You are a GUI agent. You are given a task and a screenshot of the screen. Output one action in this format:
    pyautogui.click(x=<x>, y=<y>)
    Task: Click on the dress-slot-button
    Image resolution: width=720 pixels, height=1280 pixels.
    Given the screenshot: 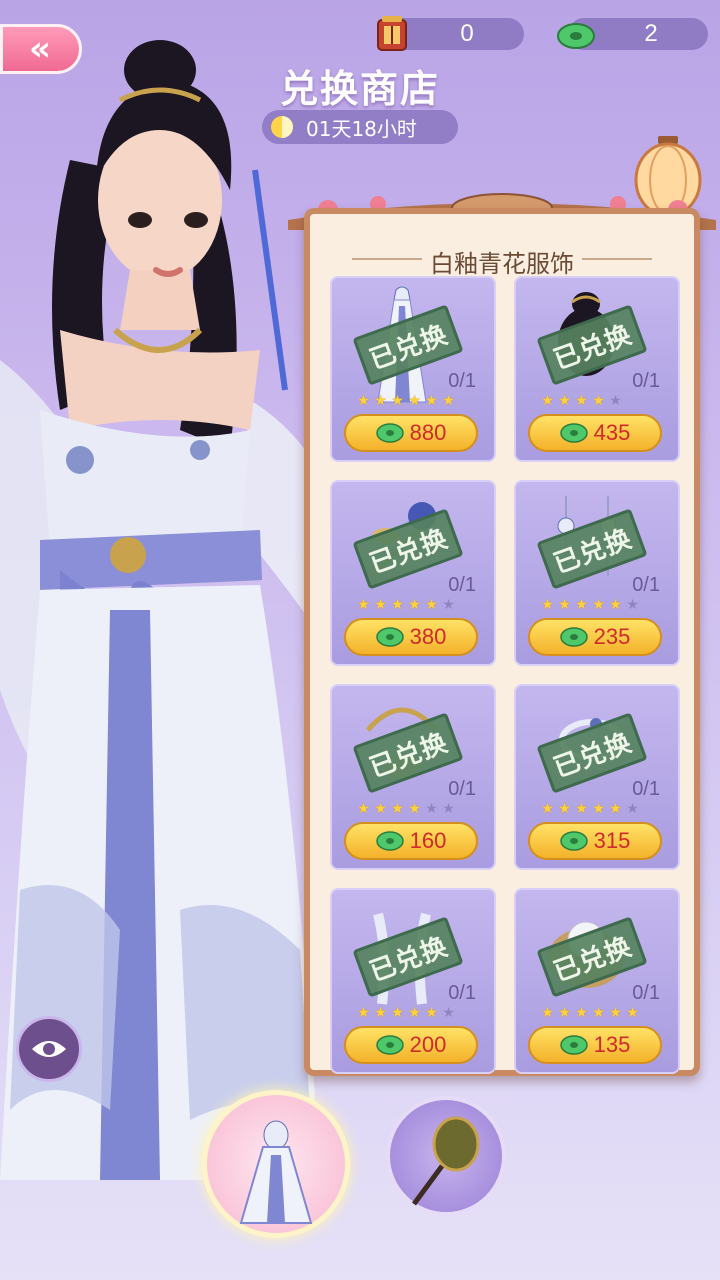 What is the action you would take?
    pyautogui.click(x=276, y=1164)
    